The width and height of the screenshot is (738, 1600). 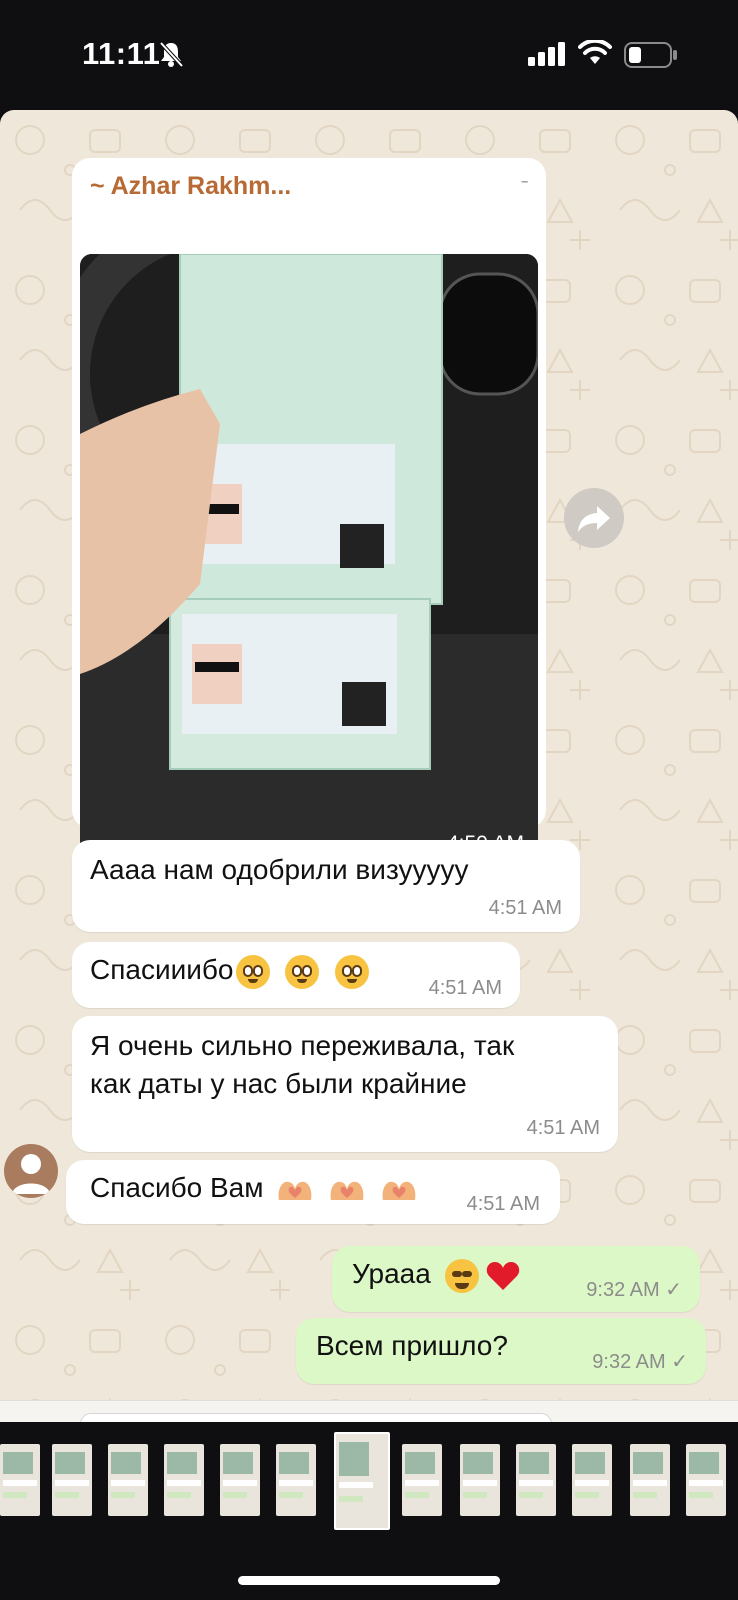 I want to click on message-bubble: Спасииибо 4:51 AM, so click(x=296, y=975).